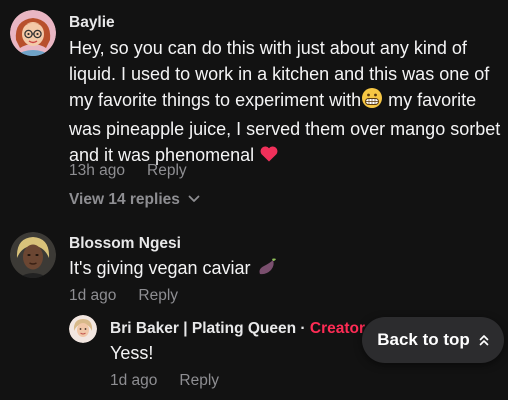 This screenshot has width=508, height=400. Describe the element at coordinates (93, 295) in the screenshot. I see `comment-time: 1d ago` at that location.